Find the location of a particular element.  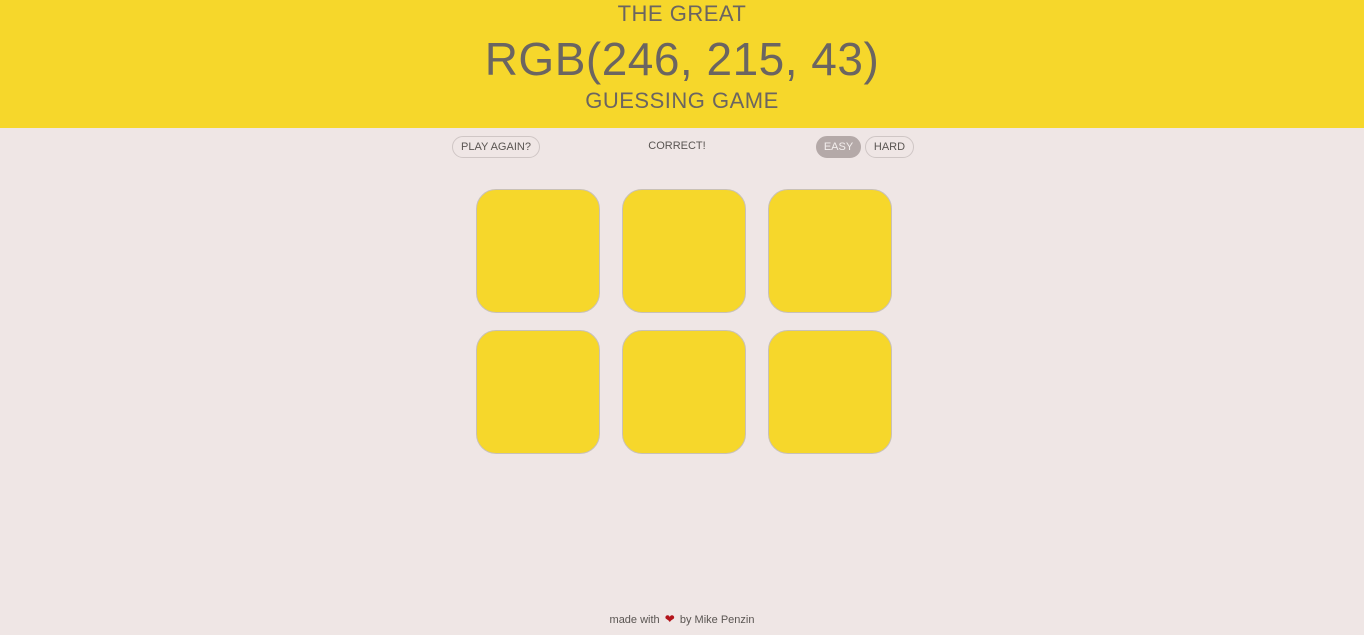

footer: made with ❤ by Mike Penzin is located at coordinates (682, 619).